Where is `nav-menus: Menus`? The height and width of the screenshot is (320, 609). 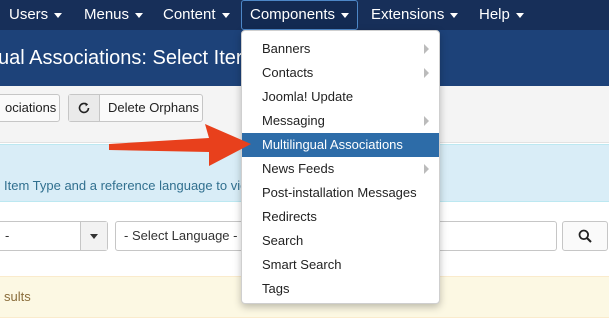 nav-menus: Menus is located at coordinates (114, 15).